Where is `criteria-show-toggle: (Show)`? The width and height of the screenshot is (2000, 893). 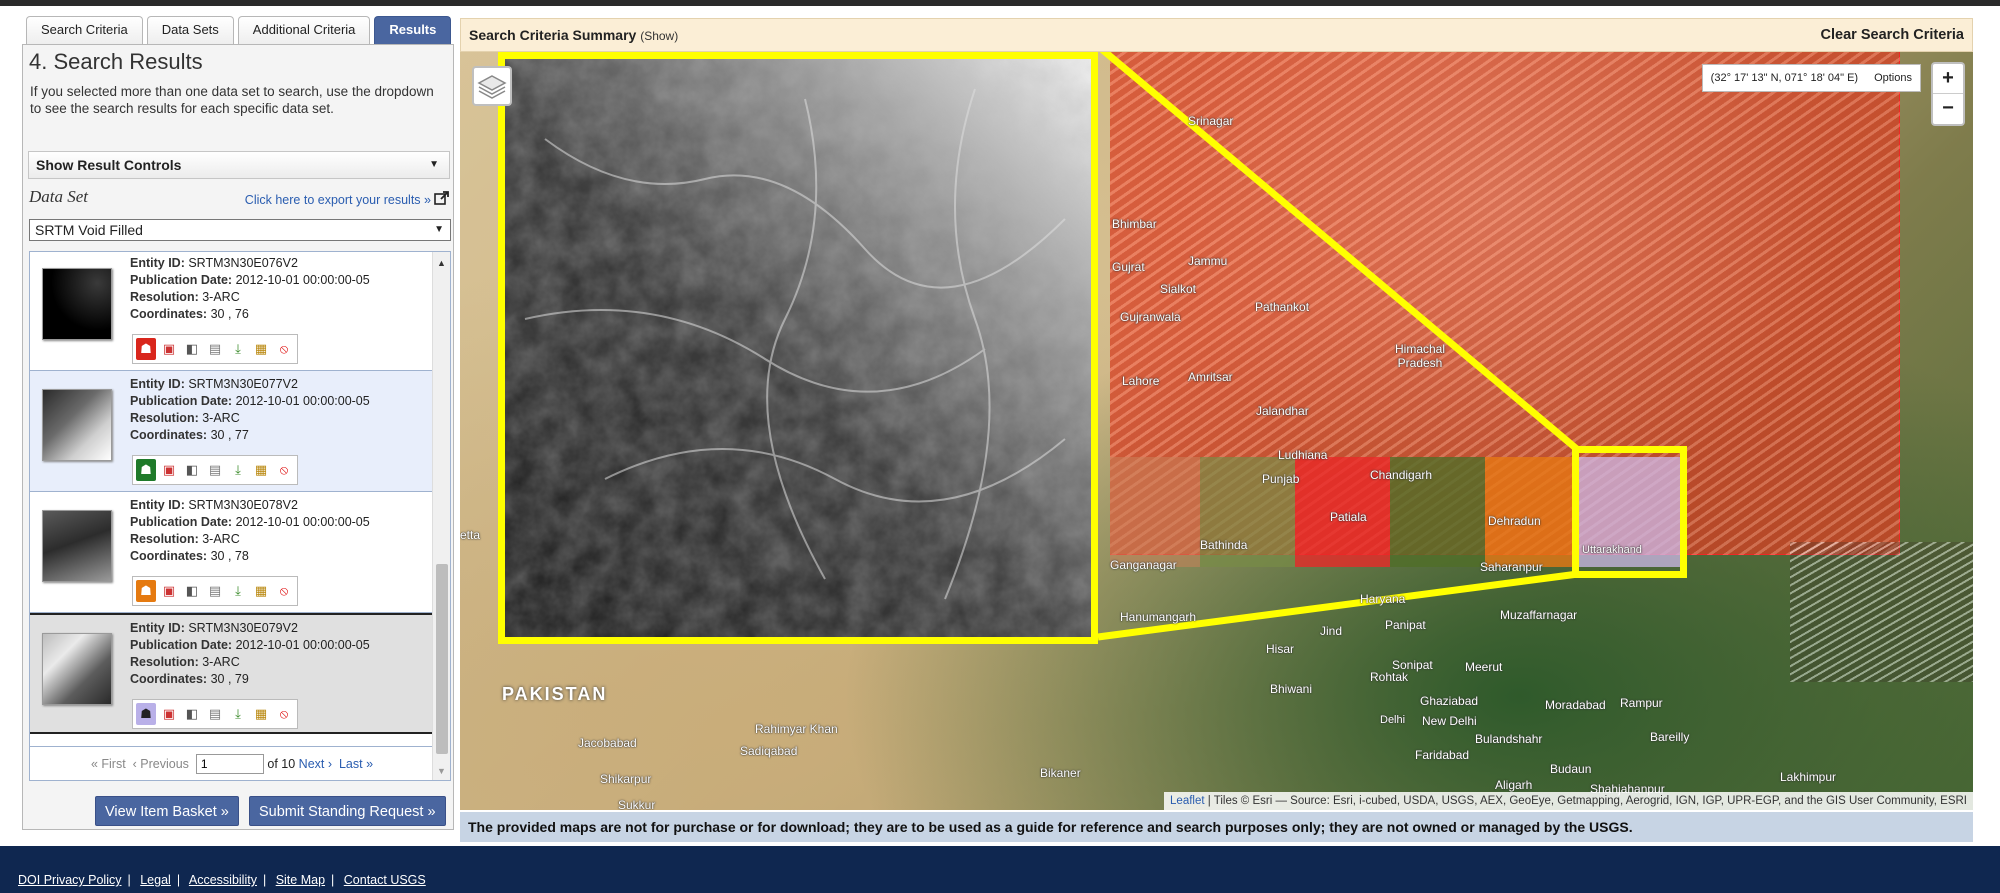
criteria-show-toggle: (Show) is located at coordinates (659, 36).